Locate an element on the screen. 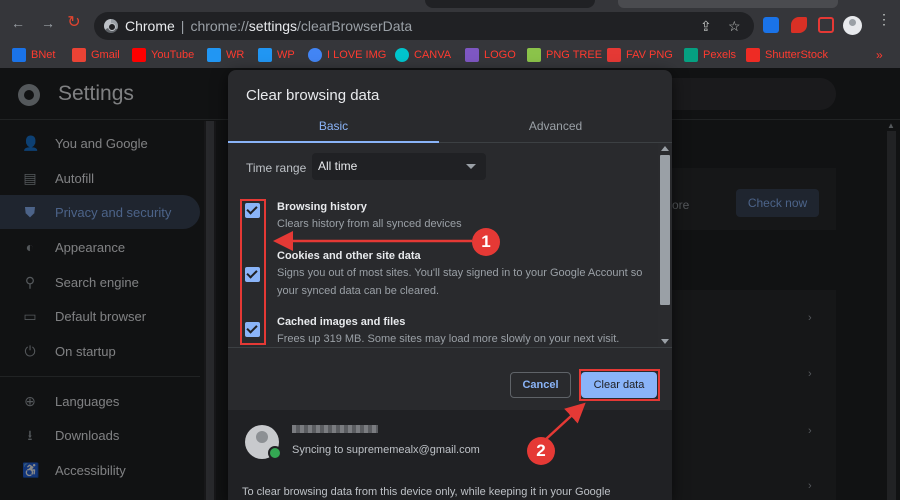 The height and width of the screenshot is (500, 900). bookmark-favpng: FAV PNG is located at coordinates (640, 55).